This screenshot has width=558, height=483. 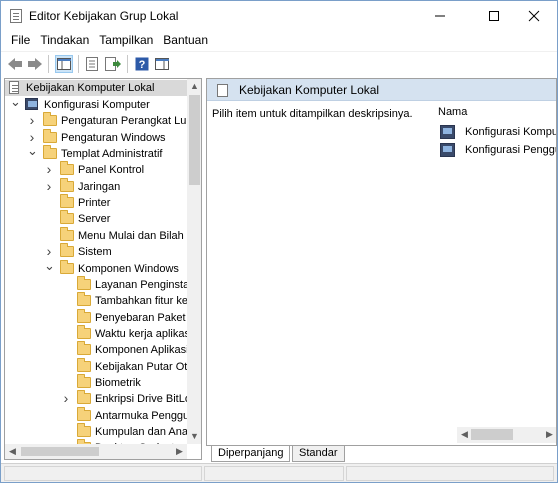 What do you see at coordinates (142, 350) in the screenshot?
I see `tree-item-label: Komponen Aplikasi` at bounding box center [142, 350].